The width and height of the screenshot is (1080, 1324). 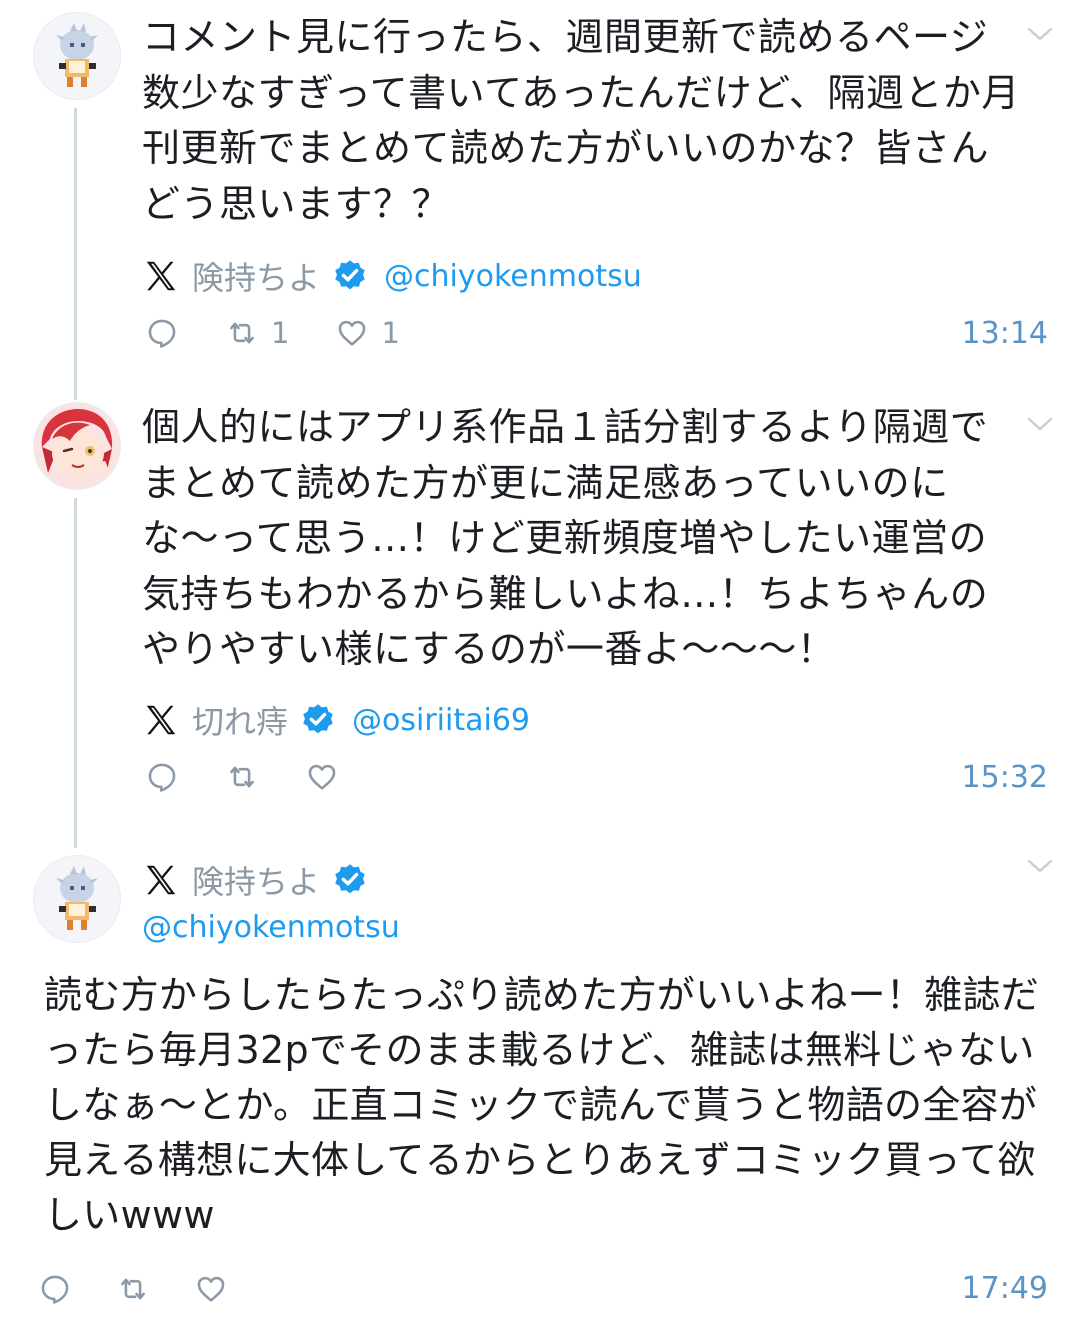 I want to click on like-count: 1, so click(x=390, y=333).